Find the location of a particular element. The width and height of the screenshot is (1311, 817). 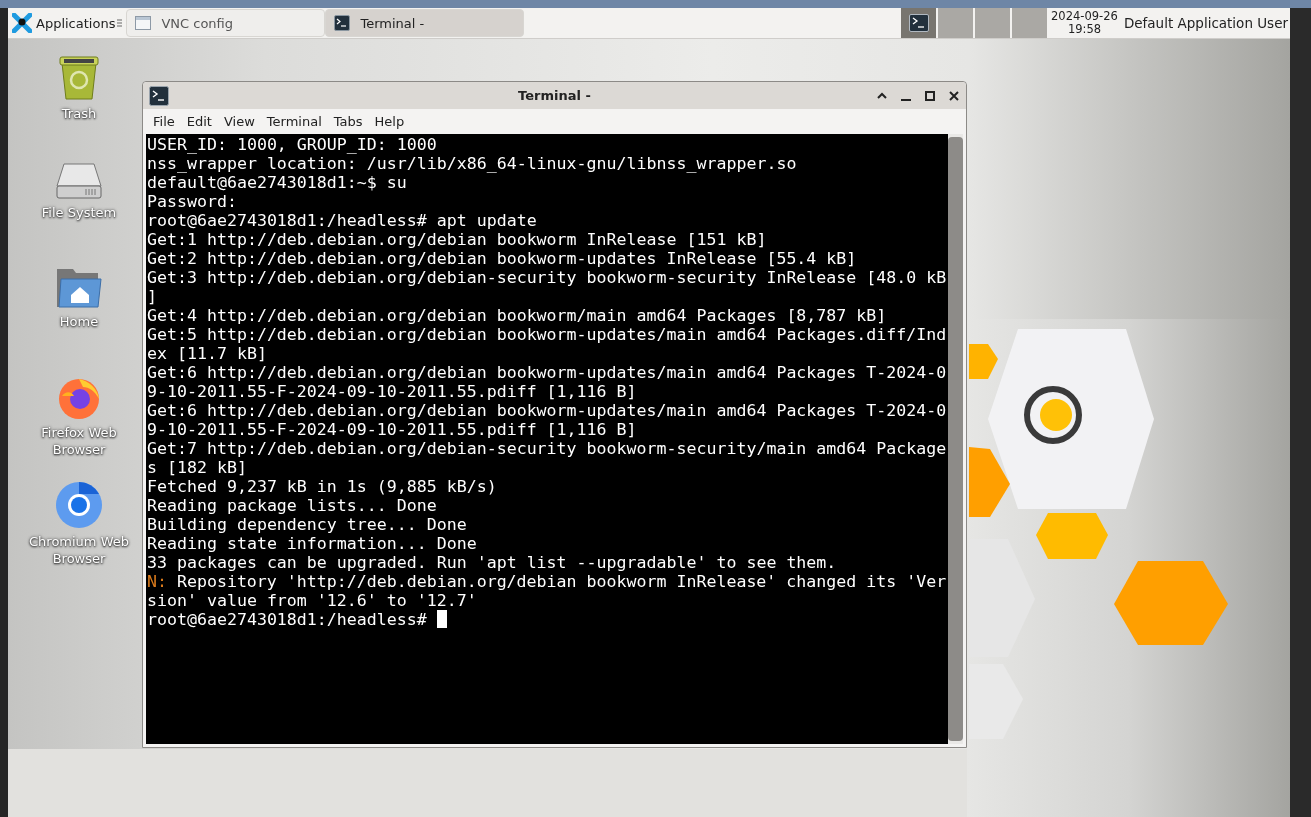

home-folder-icon is located at coordinates (79, 288).